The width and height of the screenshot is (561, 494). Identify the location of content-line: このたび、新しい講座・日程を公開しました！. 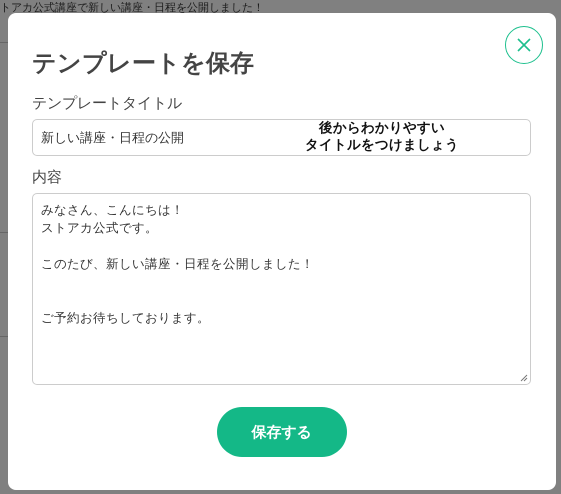
(177, 264).